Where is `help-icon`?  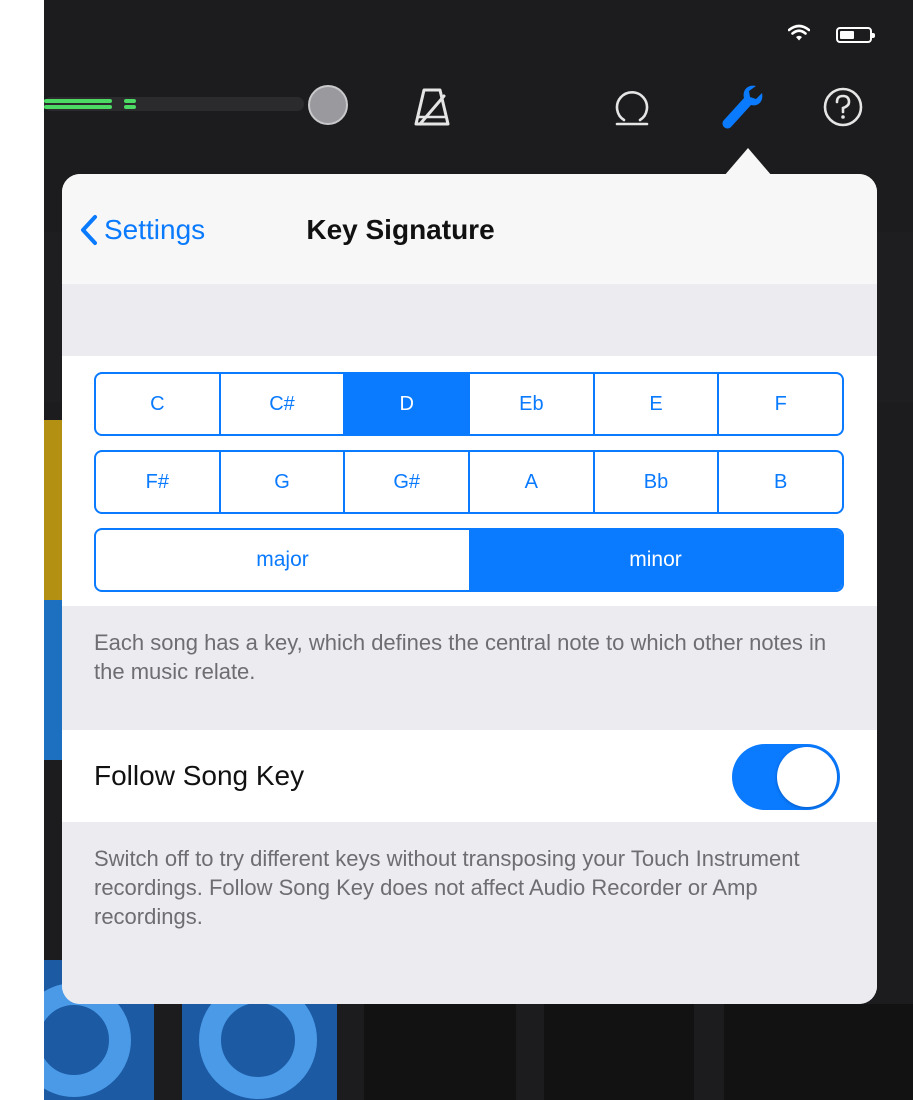
help-icon is located at coordinates (843, 107).